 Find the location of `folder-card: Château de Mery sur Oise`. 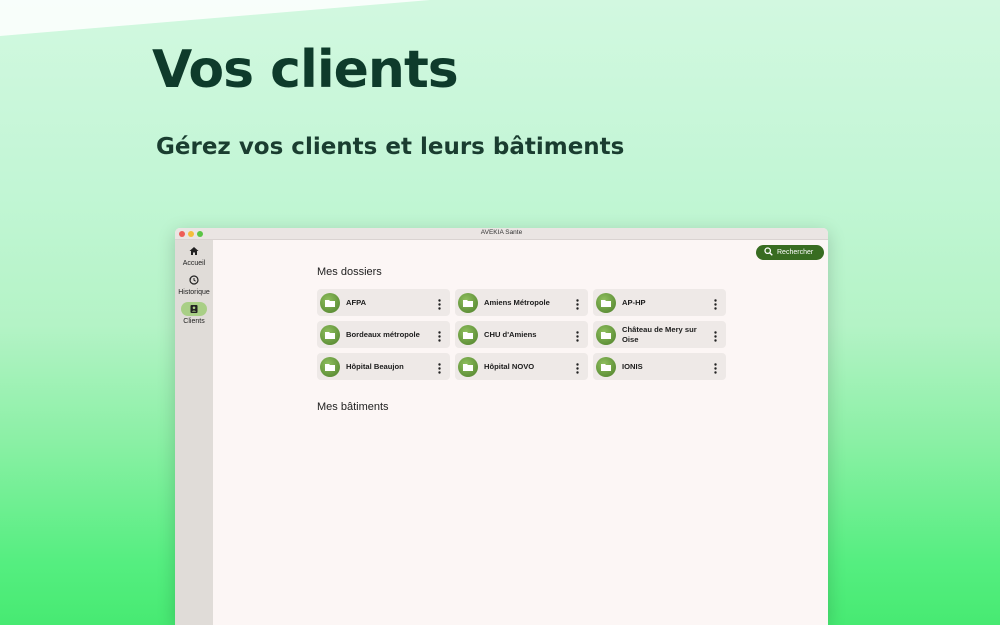

folder-card: Château de Mery sur Oise is located at coordinates (659, 334).